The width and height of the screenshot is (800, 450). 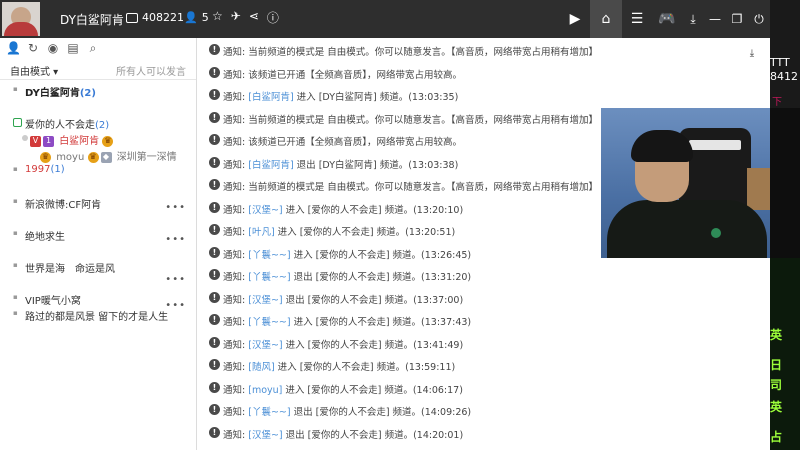 What do you see at coordinates (254, 17) in the screenshot?
I see `share-icon: ⋖` at bounding box center [254, 17].